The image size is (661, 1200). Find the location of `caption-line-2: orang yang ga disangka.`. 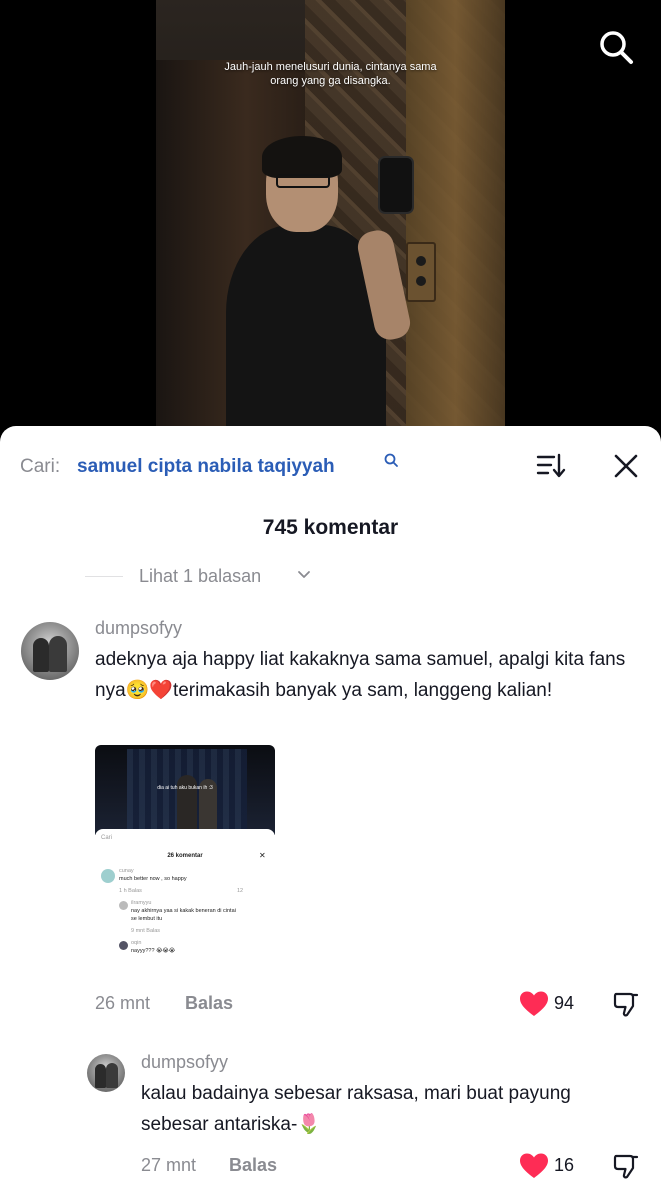

caption-line-2: orang yang ga disangka. is located at coordinates (330, 81).